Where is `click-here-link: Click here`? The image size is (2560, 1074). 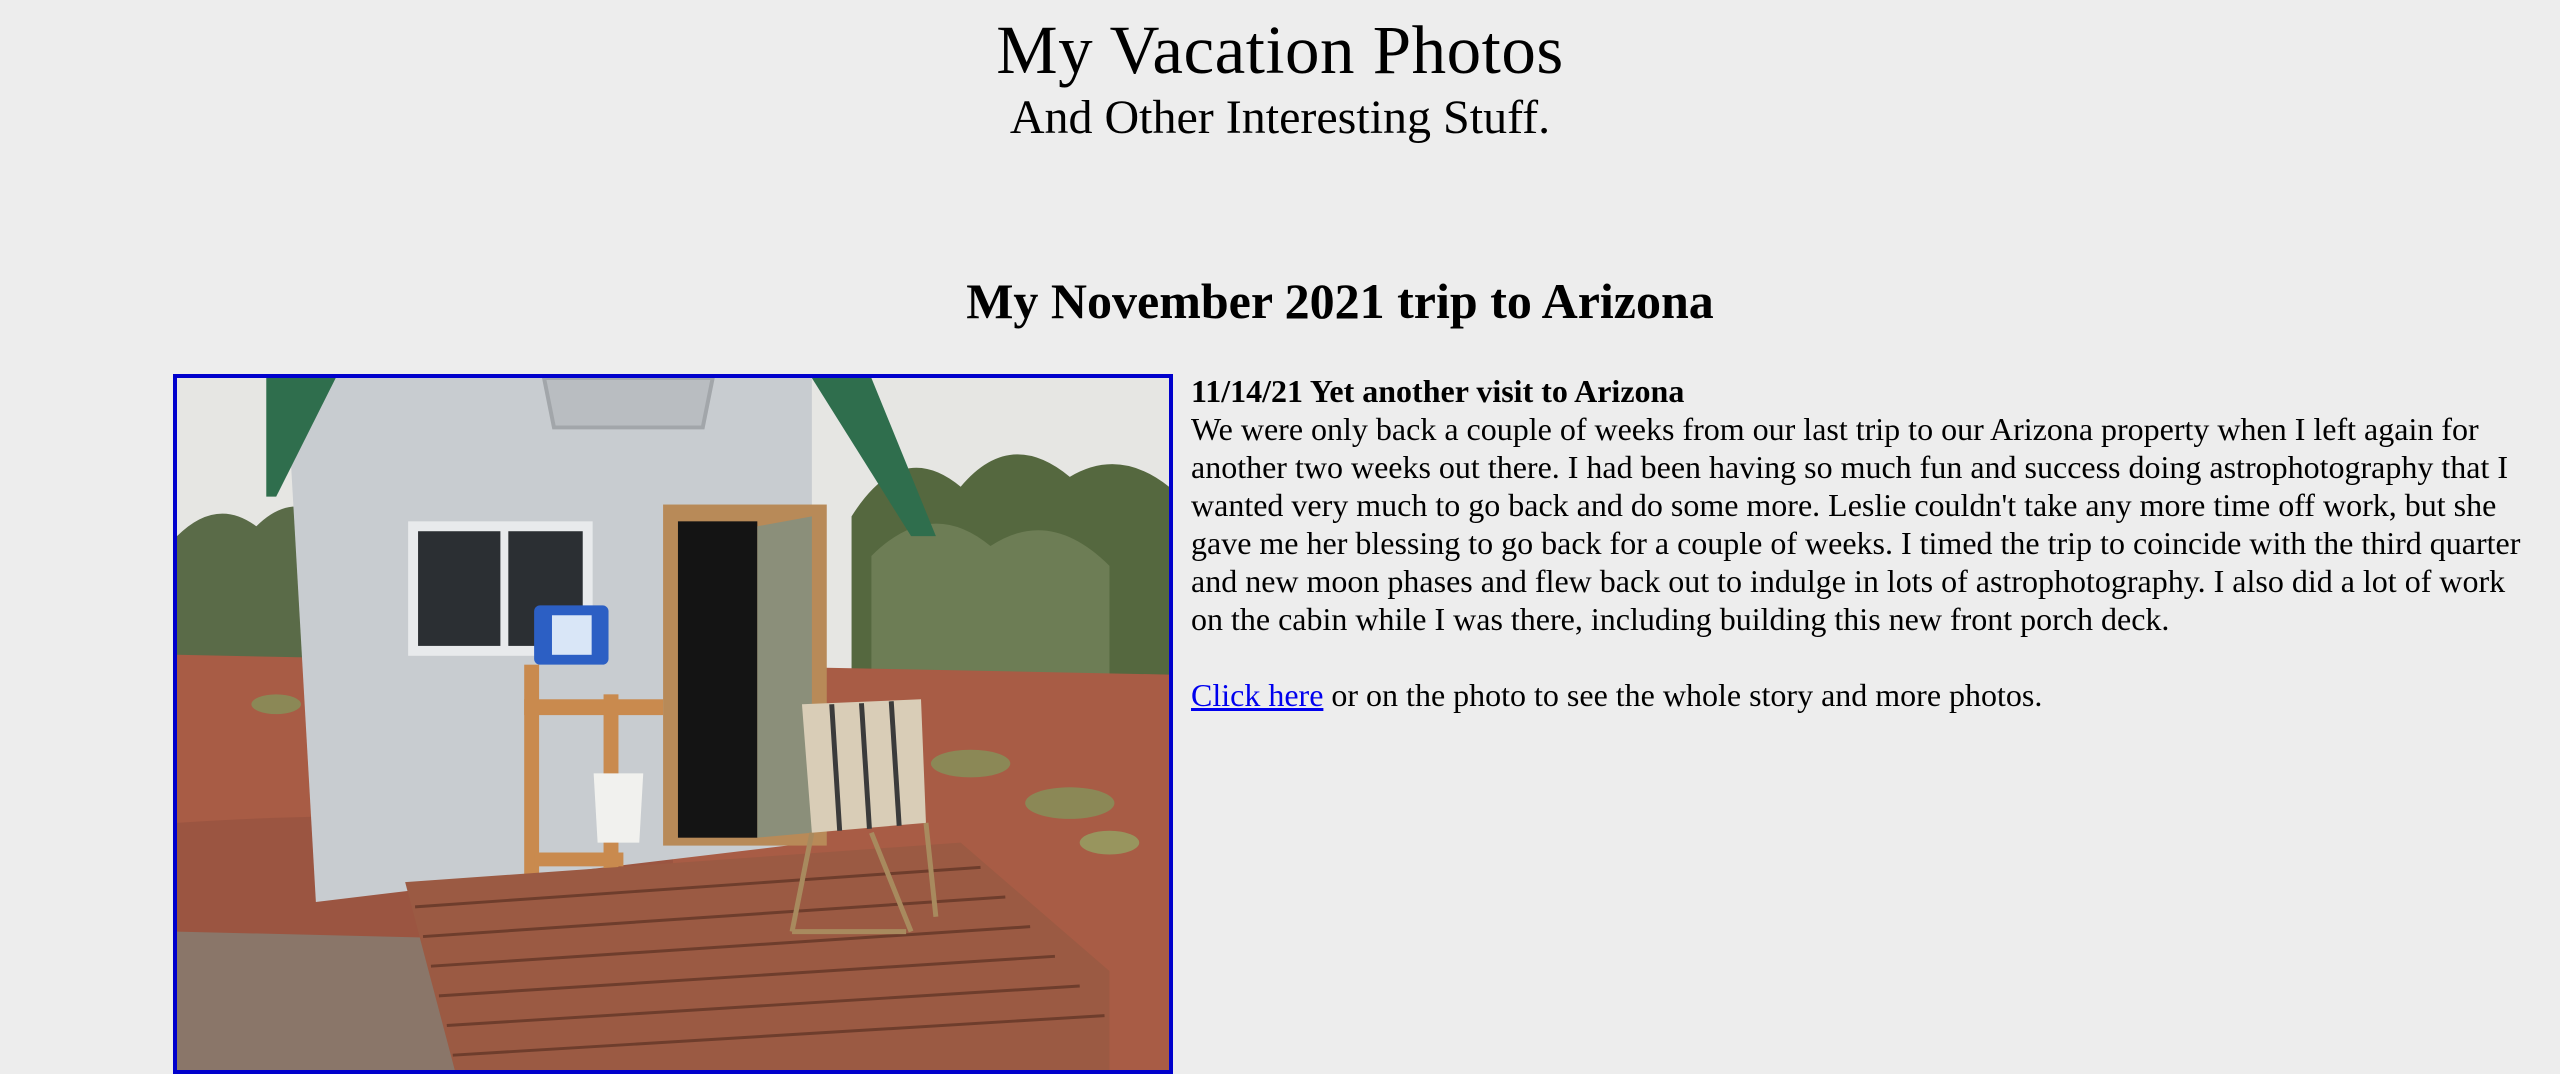
click-here-link: Click here is located at coordinates (1257, 695).